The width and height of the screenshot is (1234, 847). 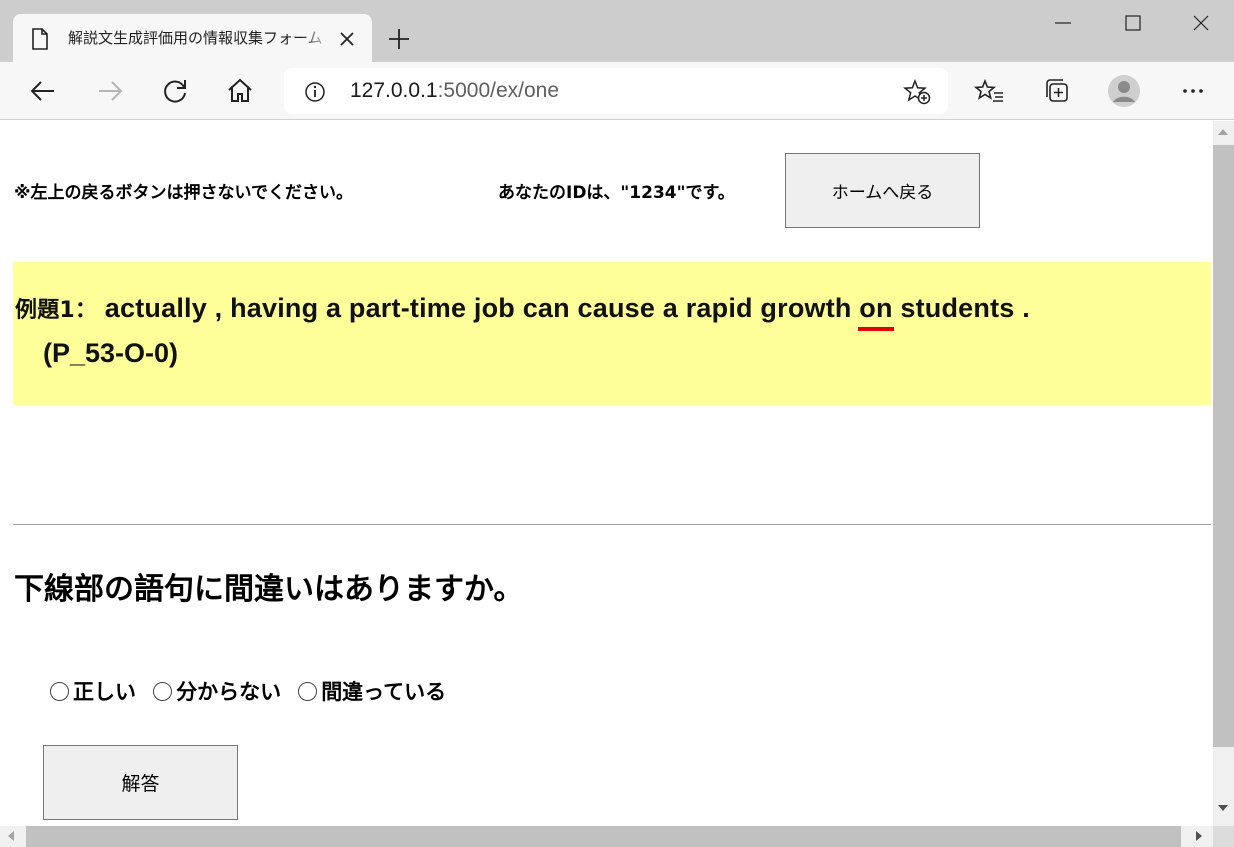 I want to click on more-options-icon, so click(x=1193, y=91).